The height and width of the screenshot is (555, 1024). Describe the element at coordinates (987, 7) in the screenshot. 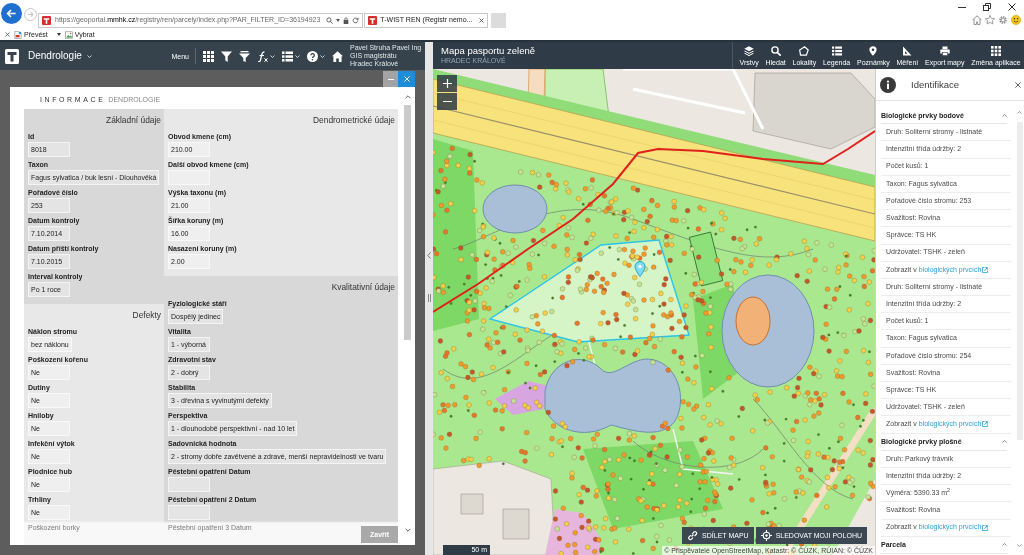

I see `restore-icon` at that location.